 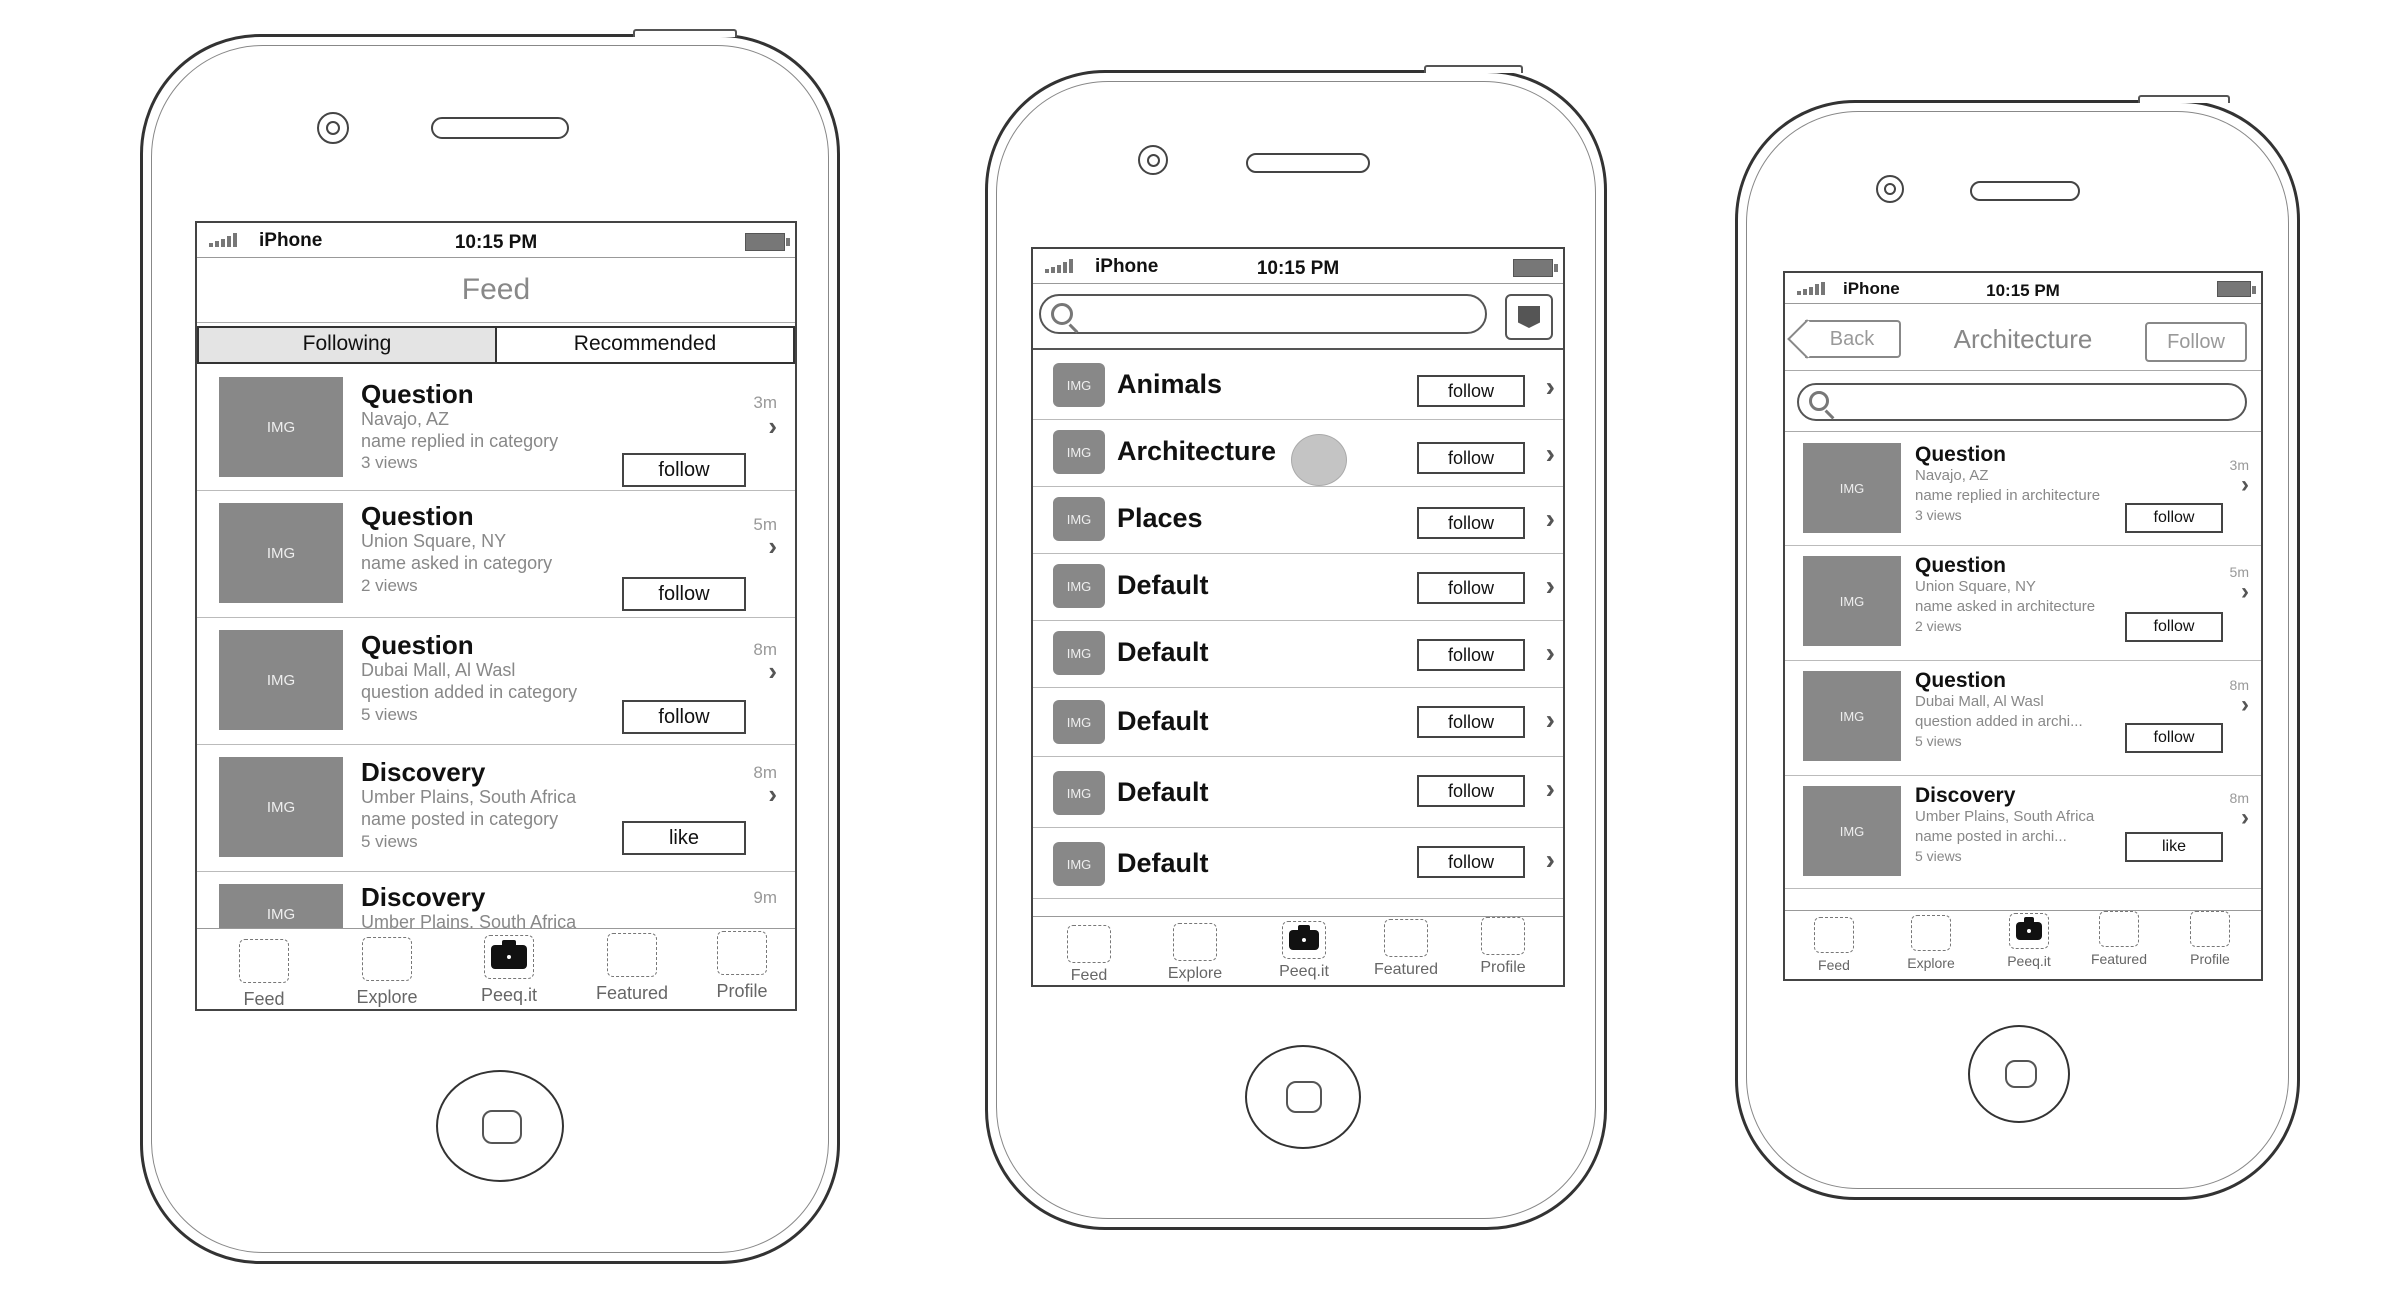 What do you see at coordinates (434, 541) in the screenshot?
I see `item-location: Union Square, NY` at bounding box center [434, 541].